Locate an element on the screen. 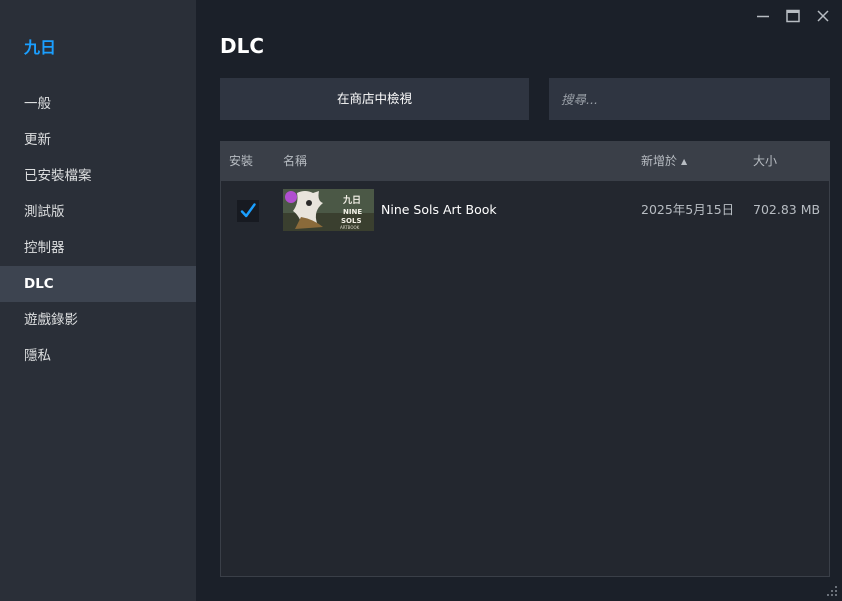 This screenshot has height=601, width=842. column-header-label: 新增於 is located at coordinates (659, 161).